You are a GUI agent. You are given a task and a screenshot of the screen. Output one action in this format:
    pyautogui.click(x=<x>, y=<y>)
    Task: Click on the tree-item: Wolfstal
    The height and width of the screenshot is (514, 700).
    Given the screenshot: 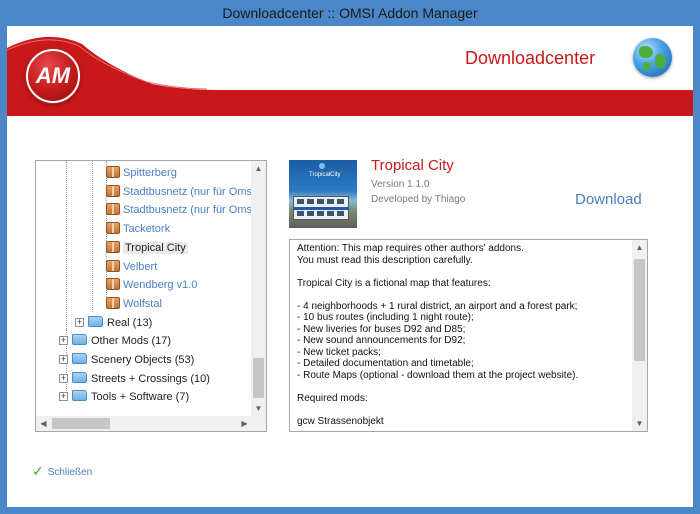 What is the action you would take?
    pyautogui.click(x=134, y=304)
    